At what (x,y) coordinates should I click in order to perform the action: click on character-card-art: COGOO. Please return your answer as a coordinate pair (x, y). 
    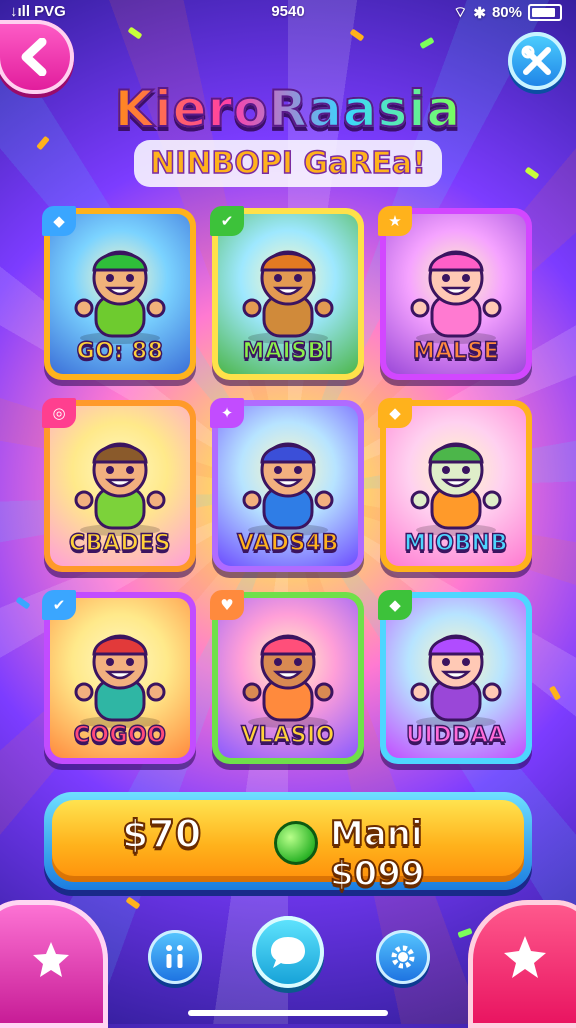
    Looking at the image, I should click on (120, 678).